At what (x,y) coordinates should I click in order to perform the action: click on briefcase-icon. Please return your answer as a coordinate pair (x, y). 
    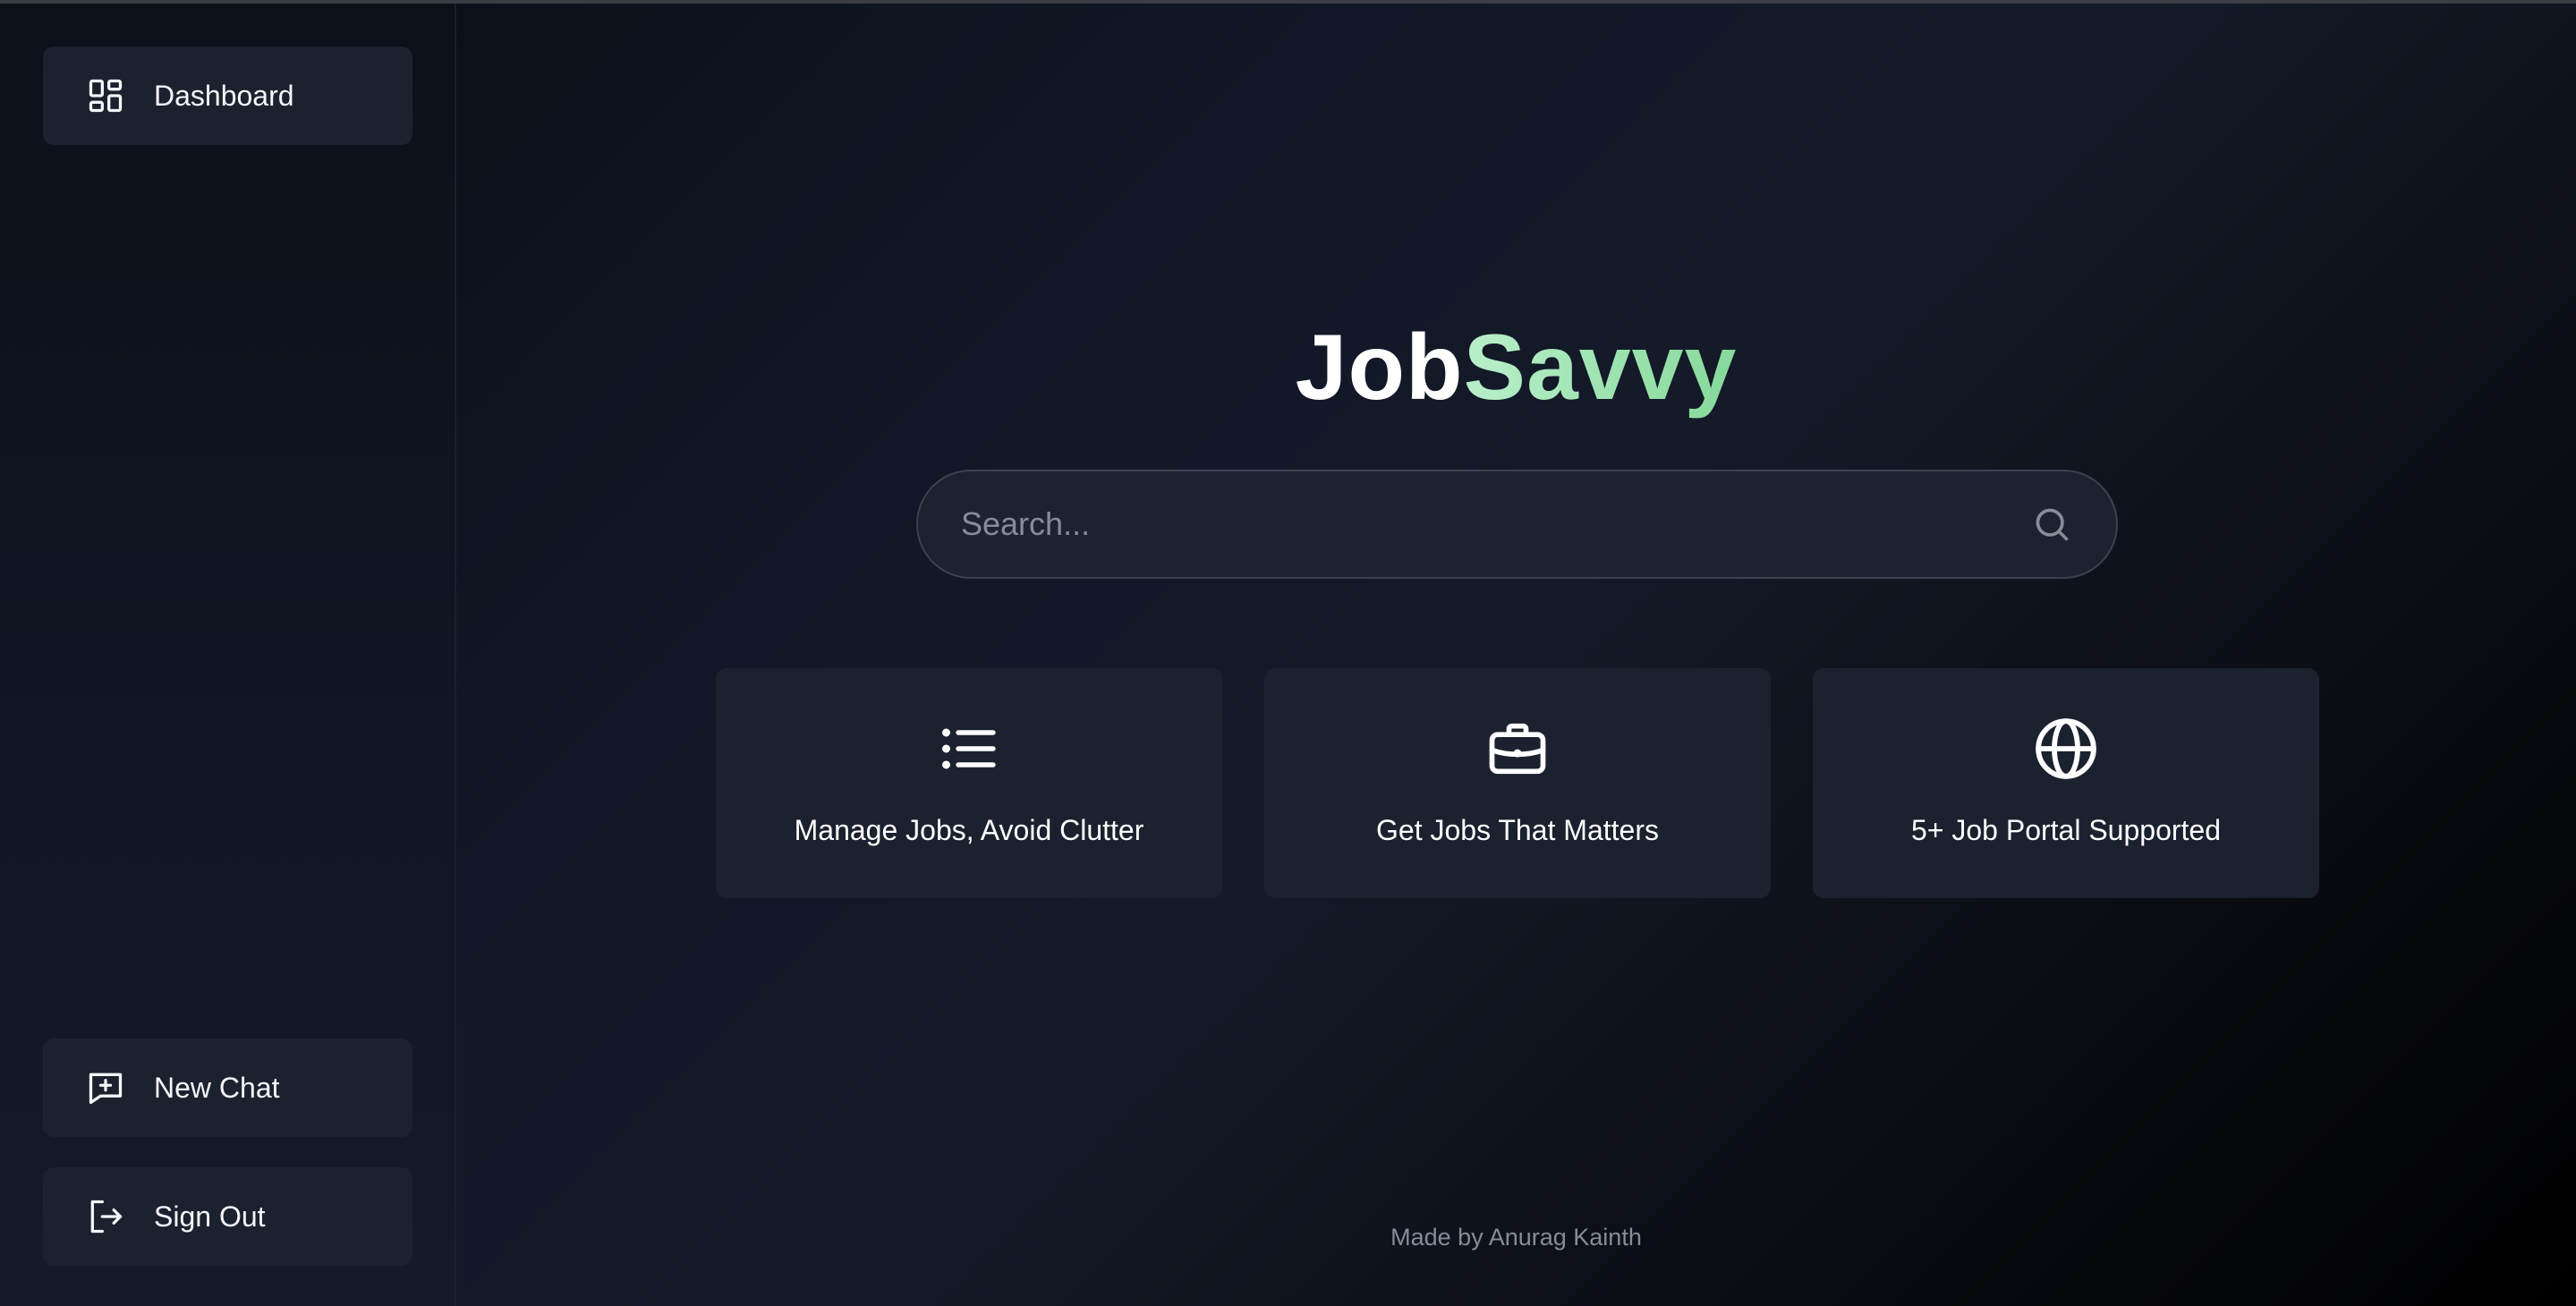
    Looking at the image, I should click on (1517, 748).